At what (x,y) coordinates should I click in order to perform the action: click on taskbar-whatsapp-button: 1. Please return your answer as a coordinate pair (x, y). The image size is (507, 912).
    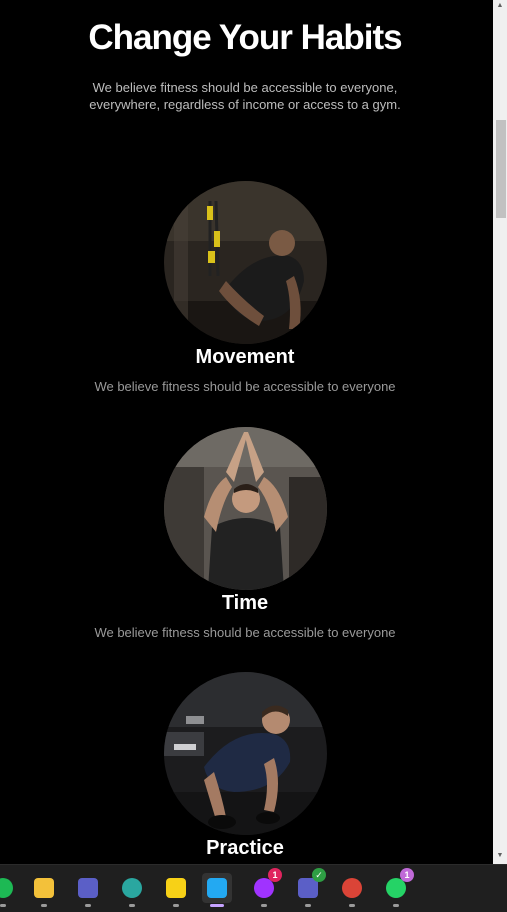
    Looking at the image, I should click on (397, 887).